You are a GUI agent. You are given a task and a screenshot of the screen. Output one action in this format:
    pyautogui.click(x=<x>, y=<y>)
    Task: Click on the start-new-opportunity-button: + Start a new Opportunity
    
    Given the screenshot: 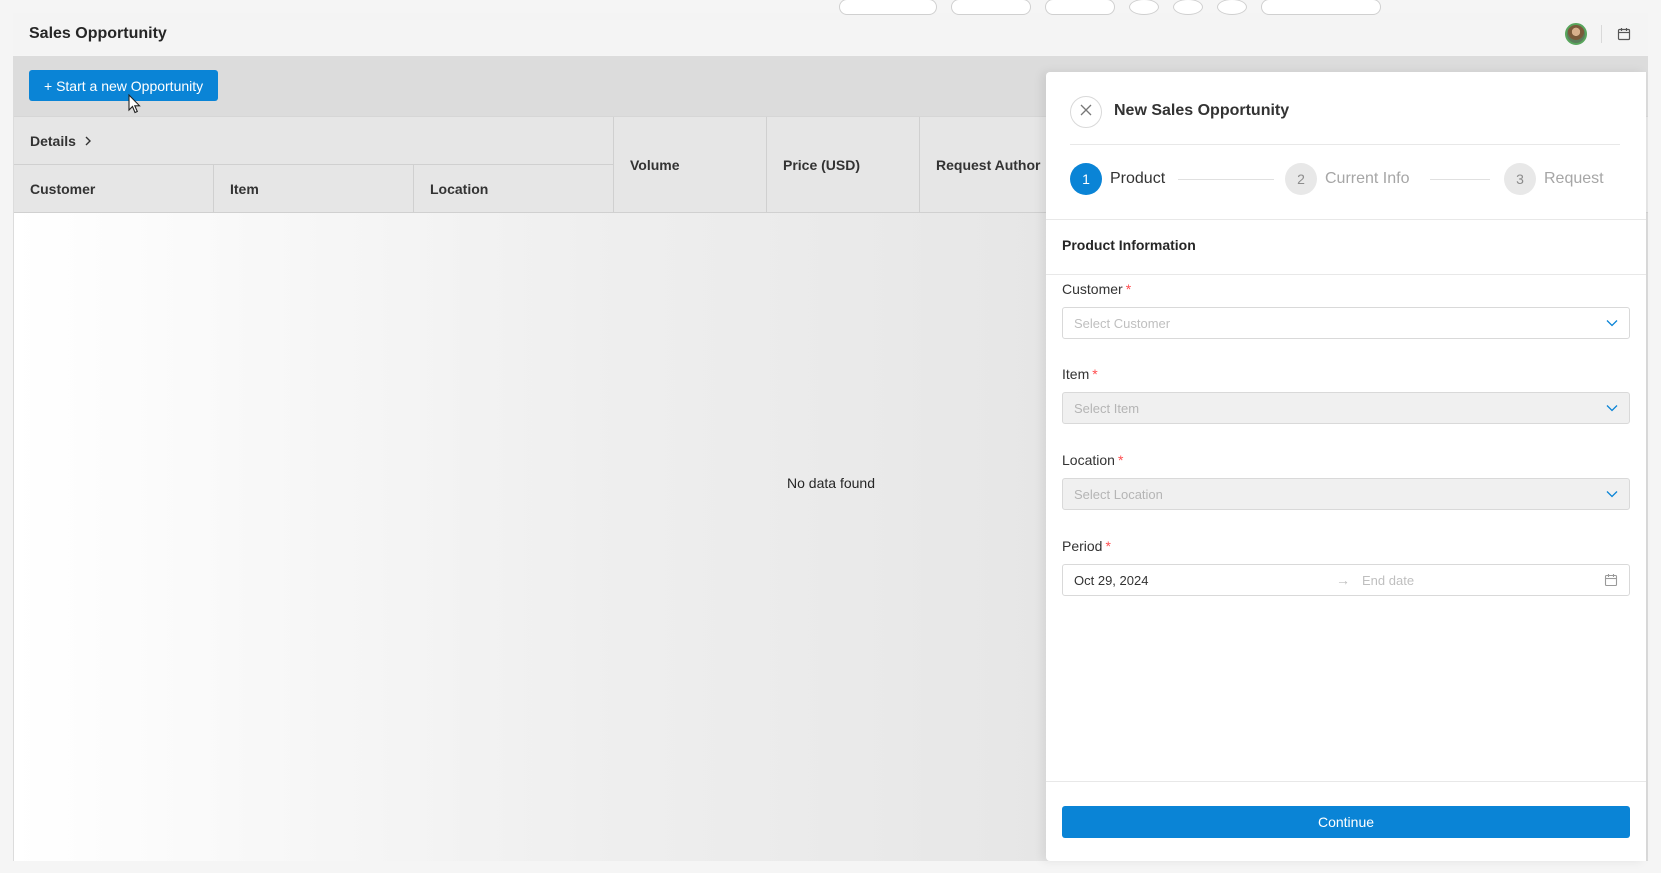 What is the action you would take?
    pyautogui.click(x=124, y=85)
    